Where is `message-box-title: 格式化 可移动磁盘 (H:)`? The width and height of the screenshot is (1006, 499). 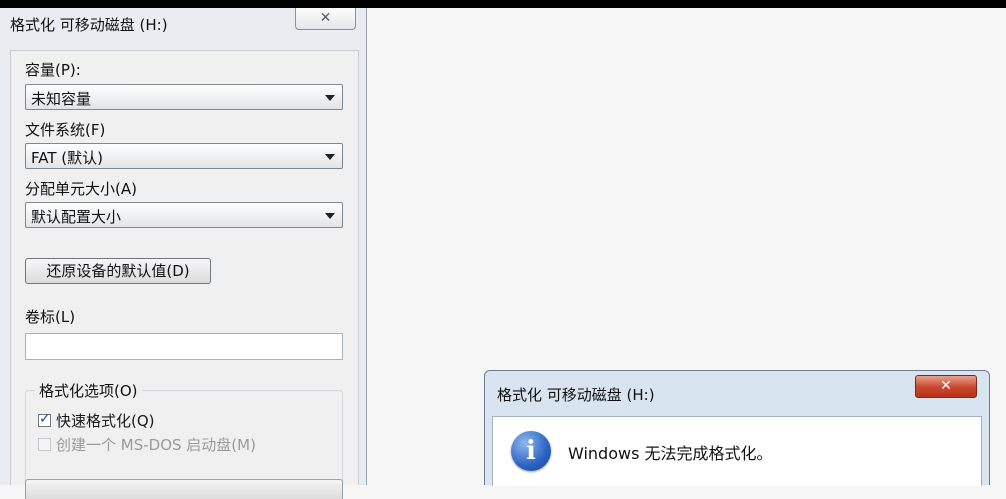
message-box-title: 格式化 可移动磁盘 (H:) is located at coordinates (576, 395).